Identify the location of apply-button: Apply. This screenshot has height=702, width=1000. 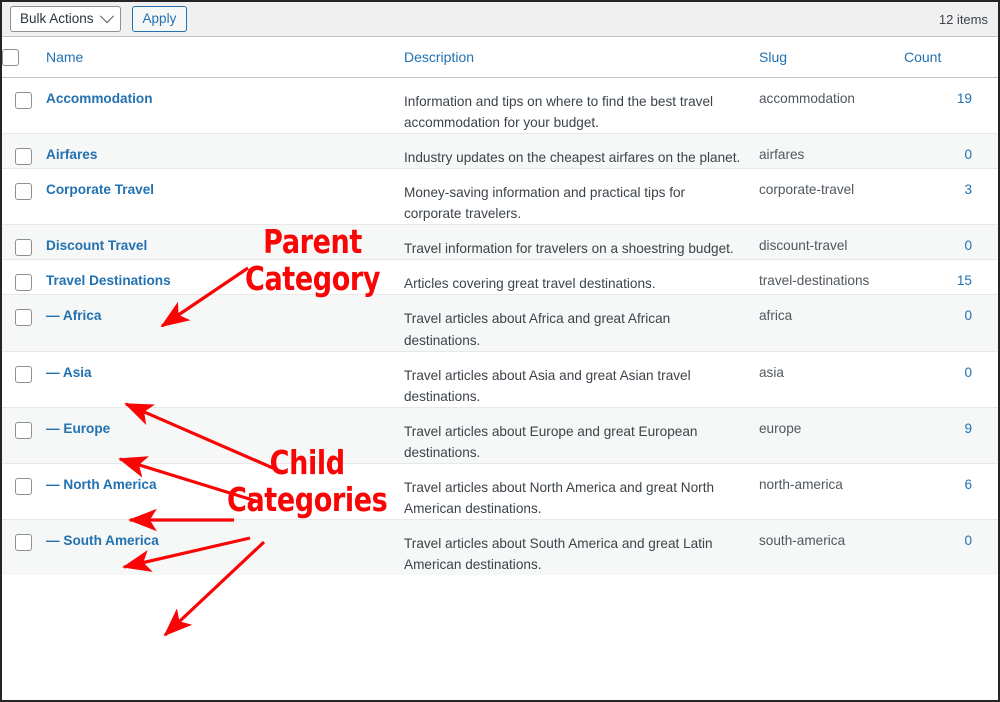
(159, 19).